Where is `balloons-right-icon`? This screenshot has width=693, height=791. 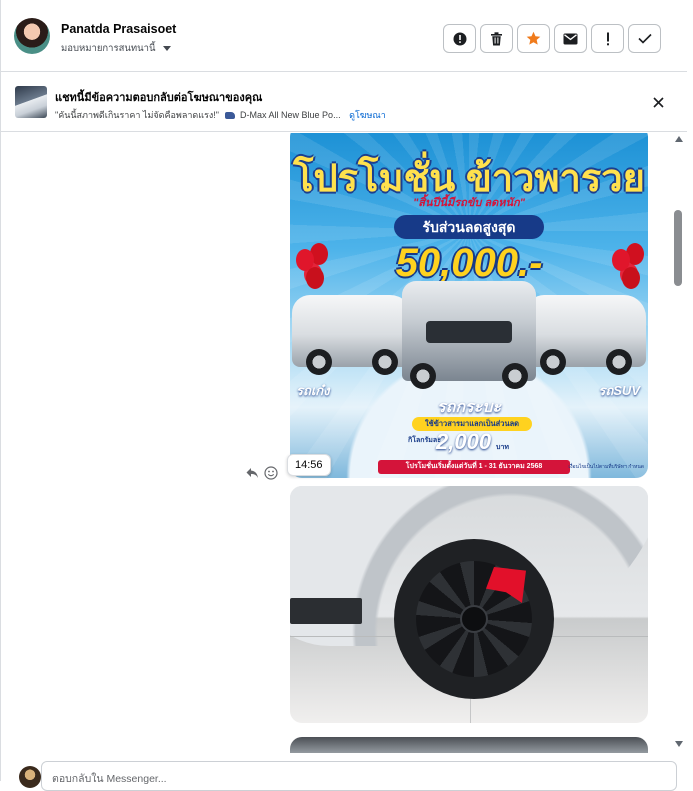 balloons-right-icon is located at coordinates (627, 273).